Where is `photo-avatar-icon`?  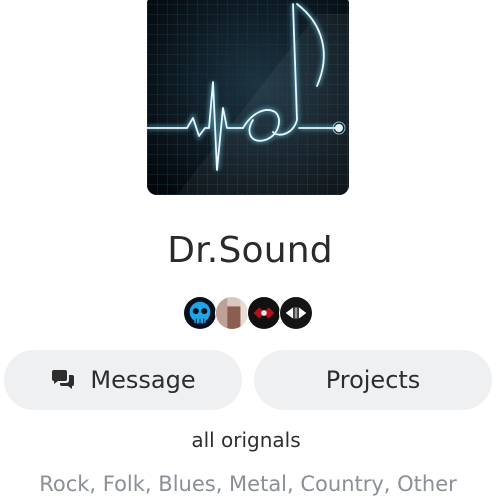
photo-avatar-icon is located at coordinates (232, 313).